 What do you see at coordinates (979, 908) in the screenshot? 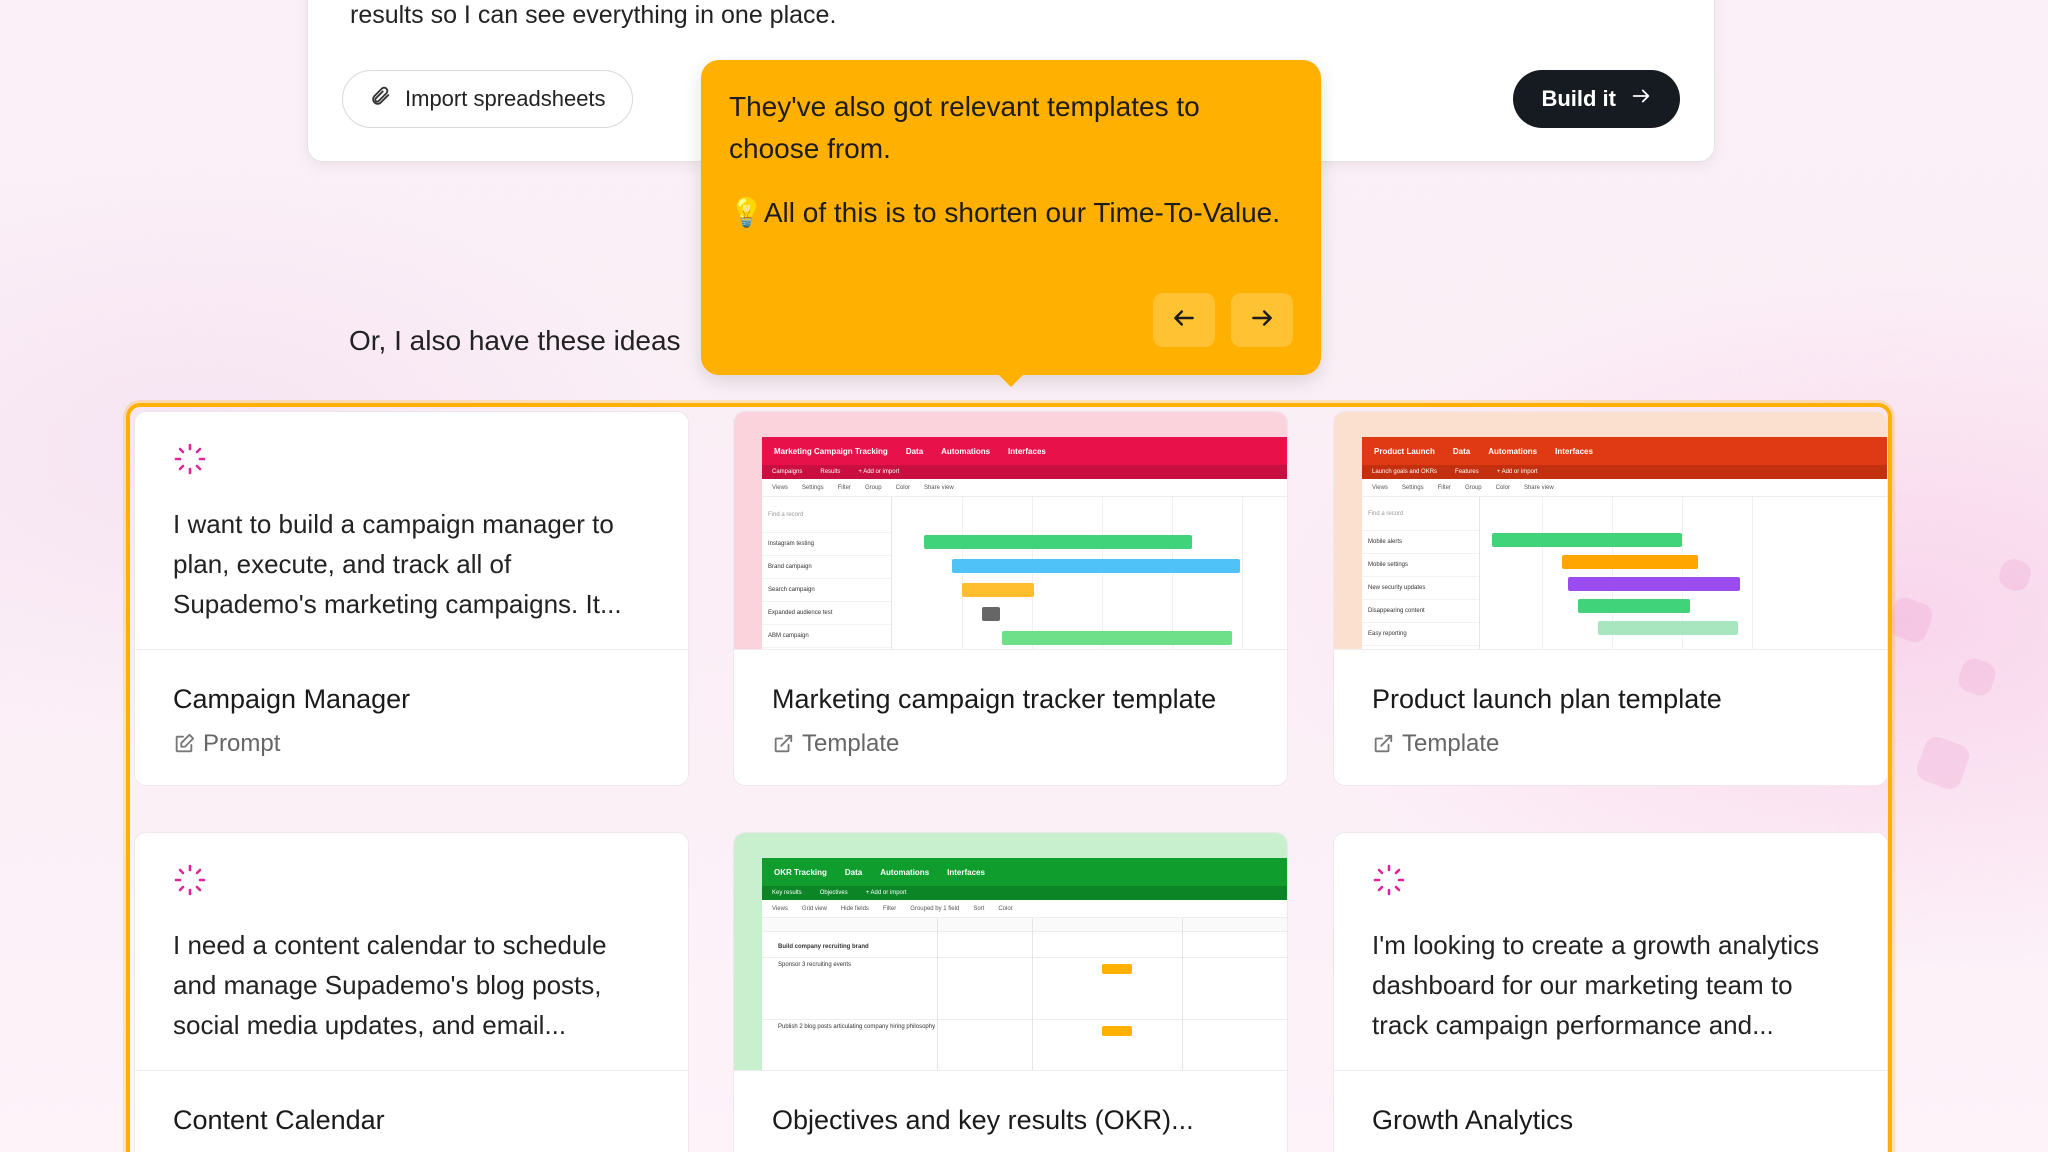
I see `thumb-tool: Sort` at bounding box center [979, 908].